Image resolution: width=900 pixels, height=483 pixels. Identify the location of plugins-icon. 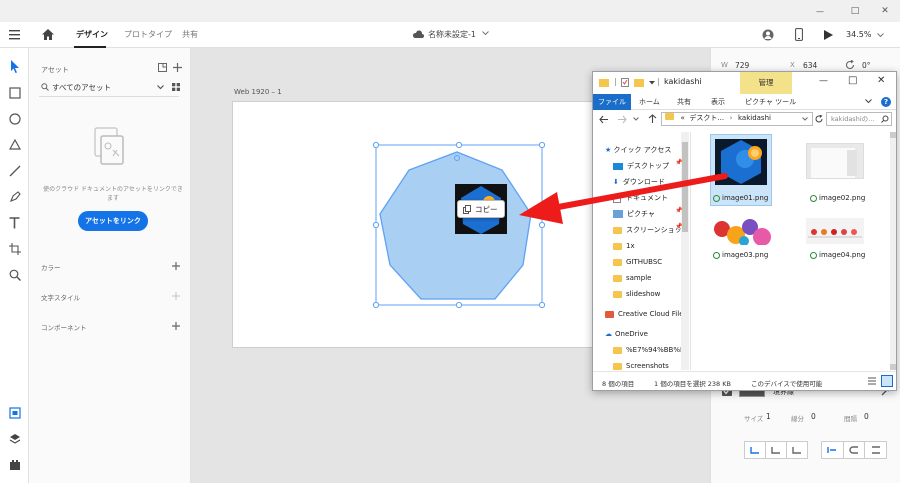
(14, 464).